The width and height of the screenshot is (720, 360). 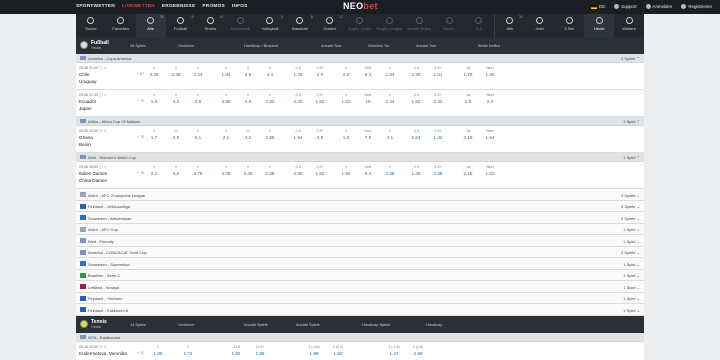 I want to click on odds-button: X 4.4, so click(x=270, y=70).